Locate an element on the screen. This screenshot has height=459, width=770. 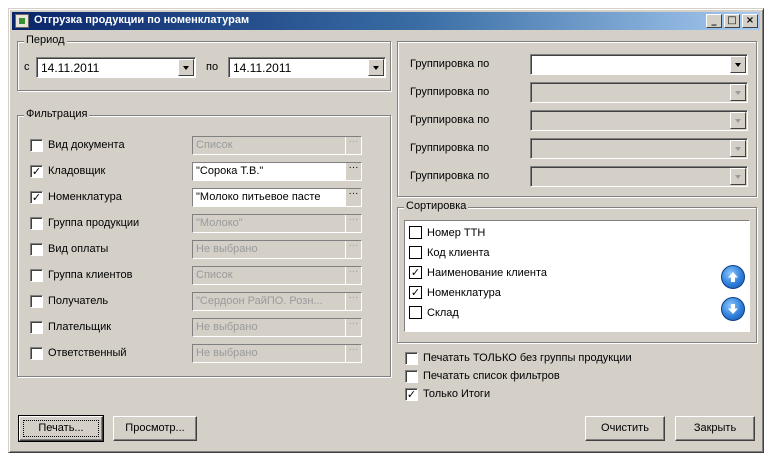
filter-row: ✓ Кладовщик "Сорока Т.В." ··· is located at coordinates (200, 172).